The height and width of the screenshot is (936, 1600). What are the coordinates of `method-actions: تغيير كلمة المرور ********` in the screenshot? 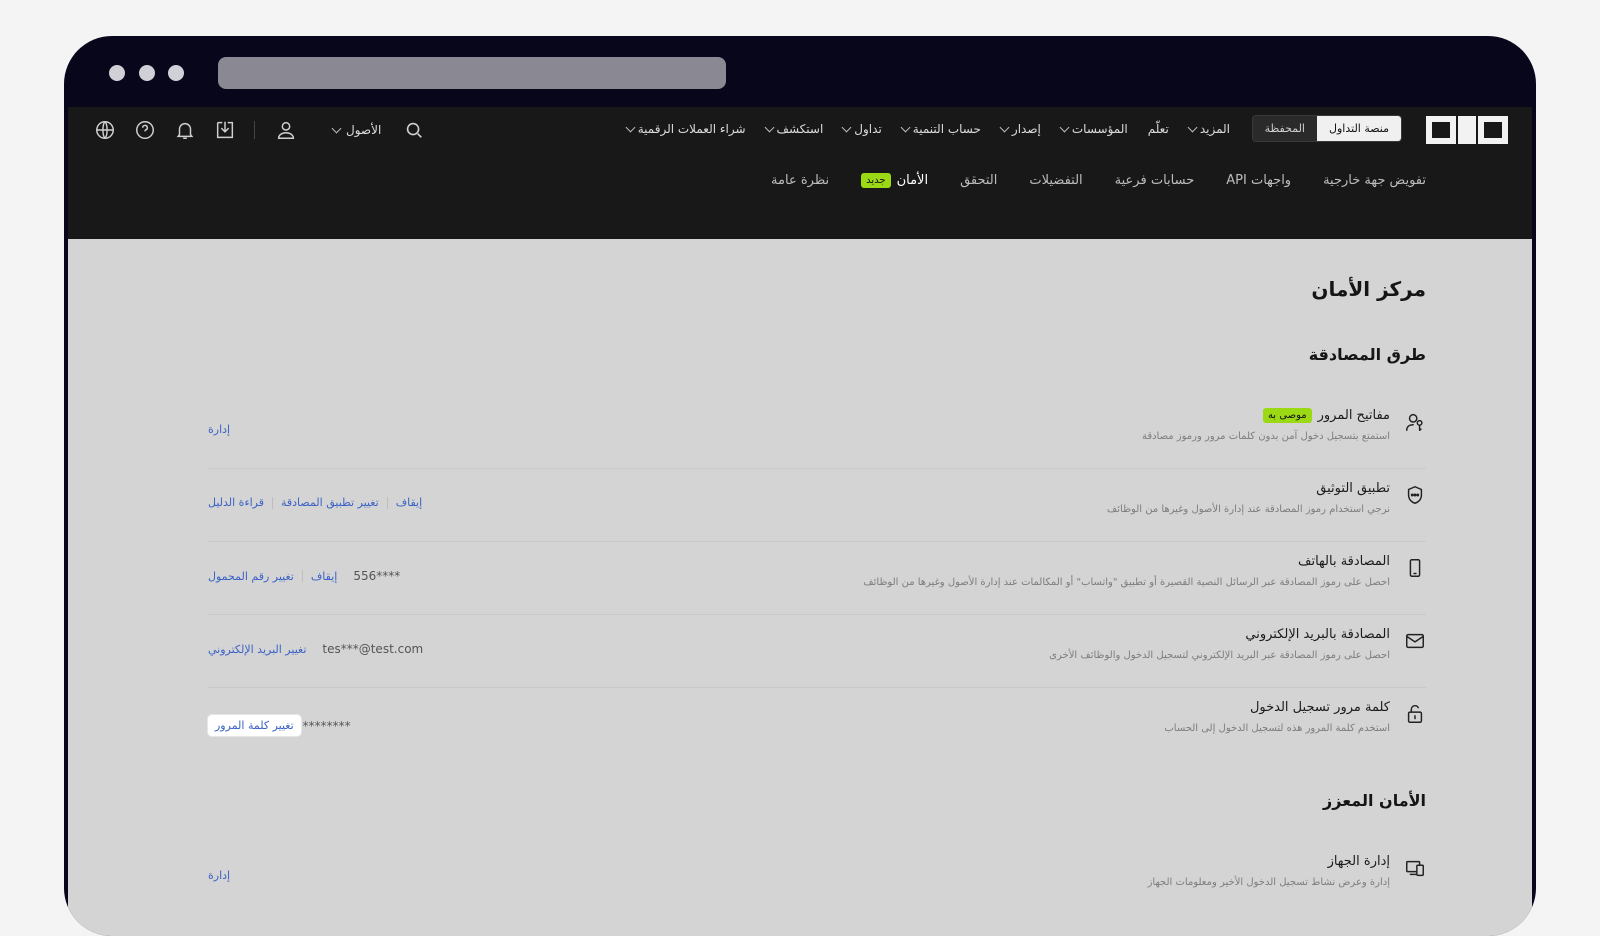 It's located at (279, 725).